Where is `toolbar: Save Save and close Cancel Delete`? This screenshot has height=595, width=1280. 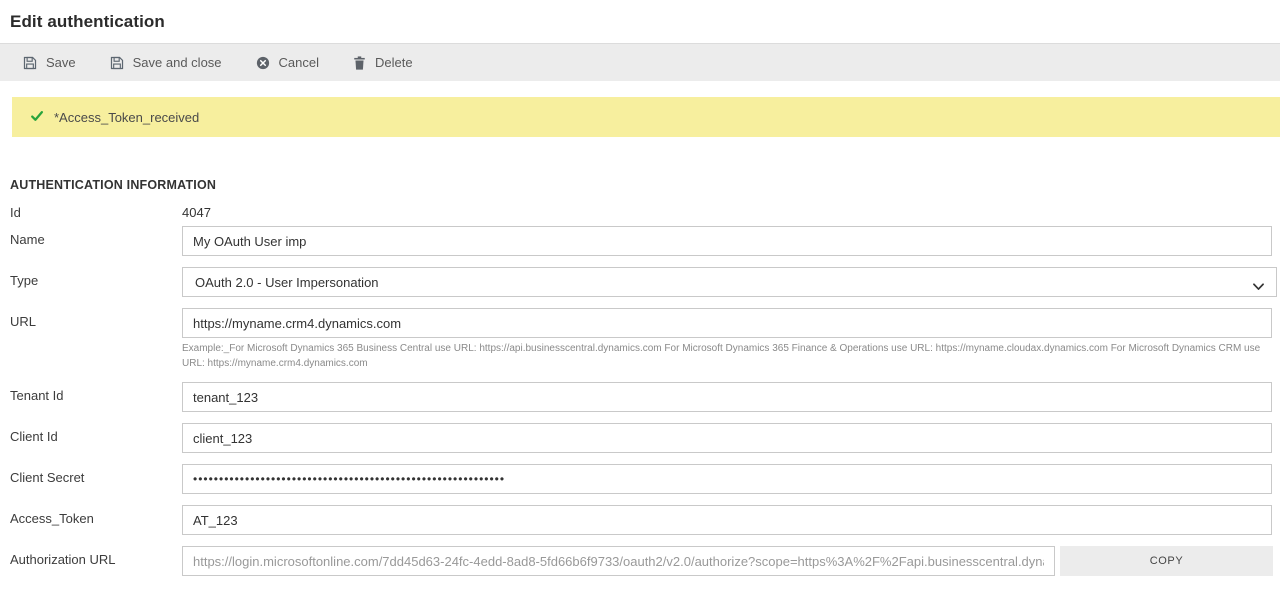 toolbar: Save Save and close Cancel Delete is located at coordinates (640, 62).